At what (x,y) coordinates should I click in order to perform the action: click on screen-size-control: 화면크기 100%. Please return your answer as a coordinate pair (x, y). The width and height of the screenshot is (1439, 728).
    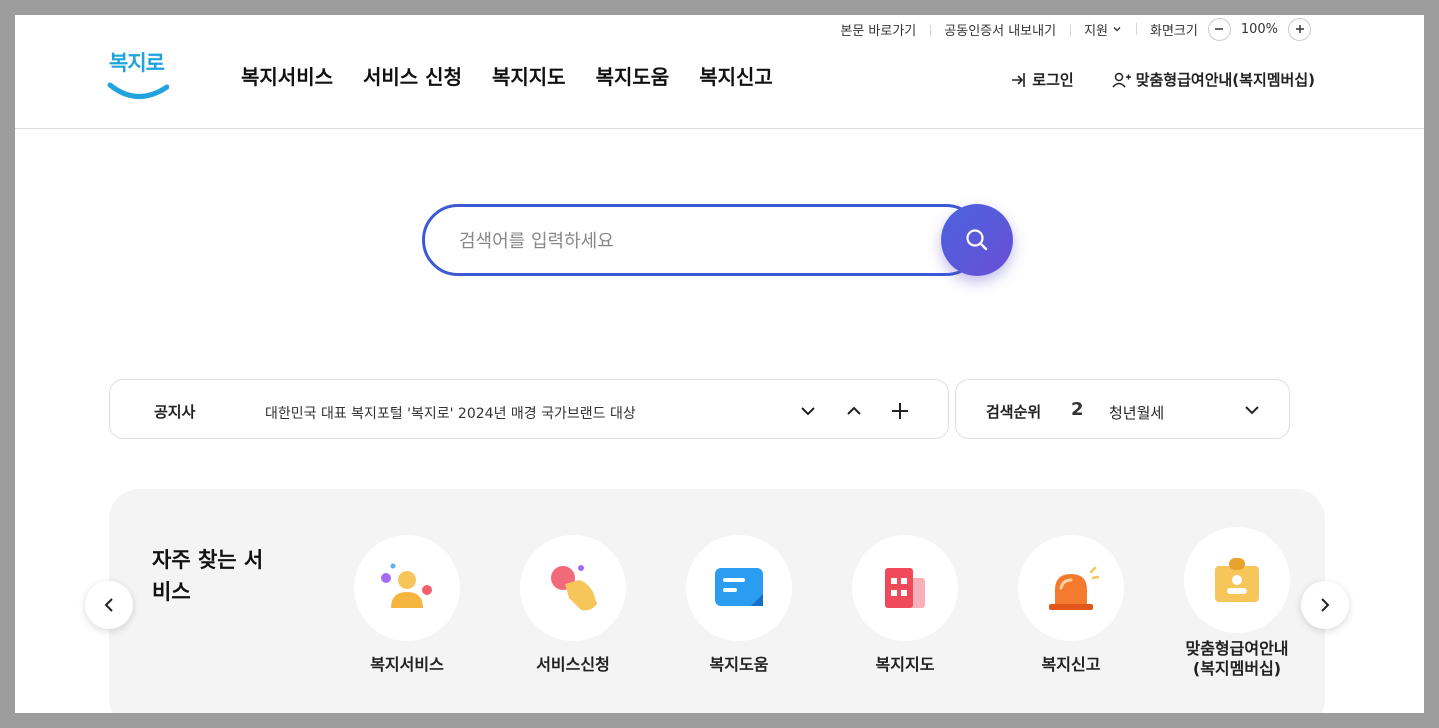
    Looking at the image, I should click on (1230, 29).